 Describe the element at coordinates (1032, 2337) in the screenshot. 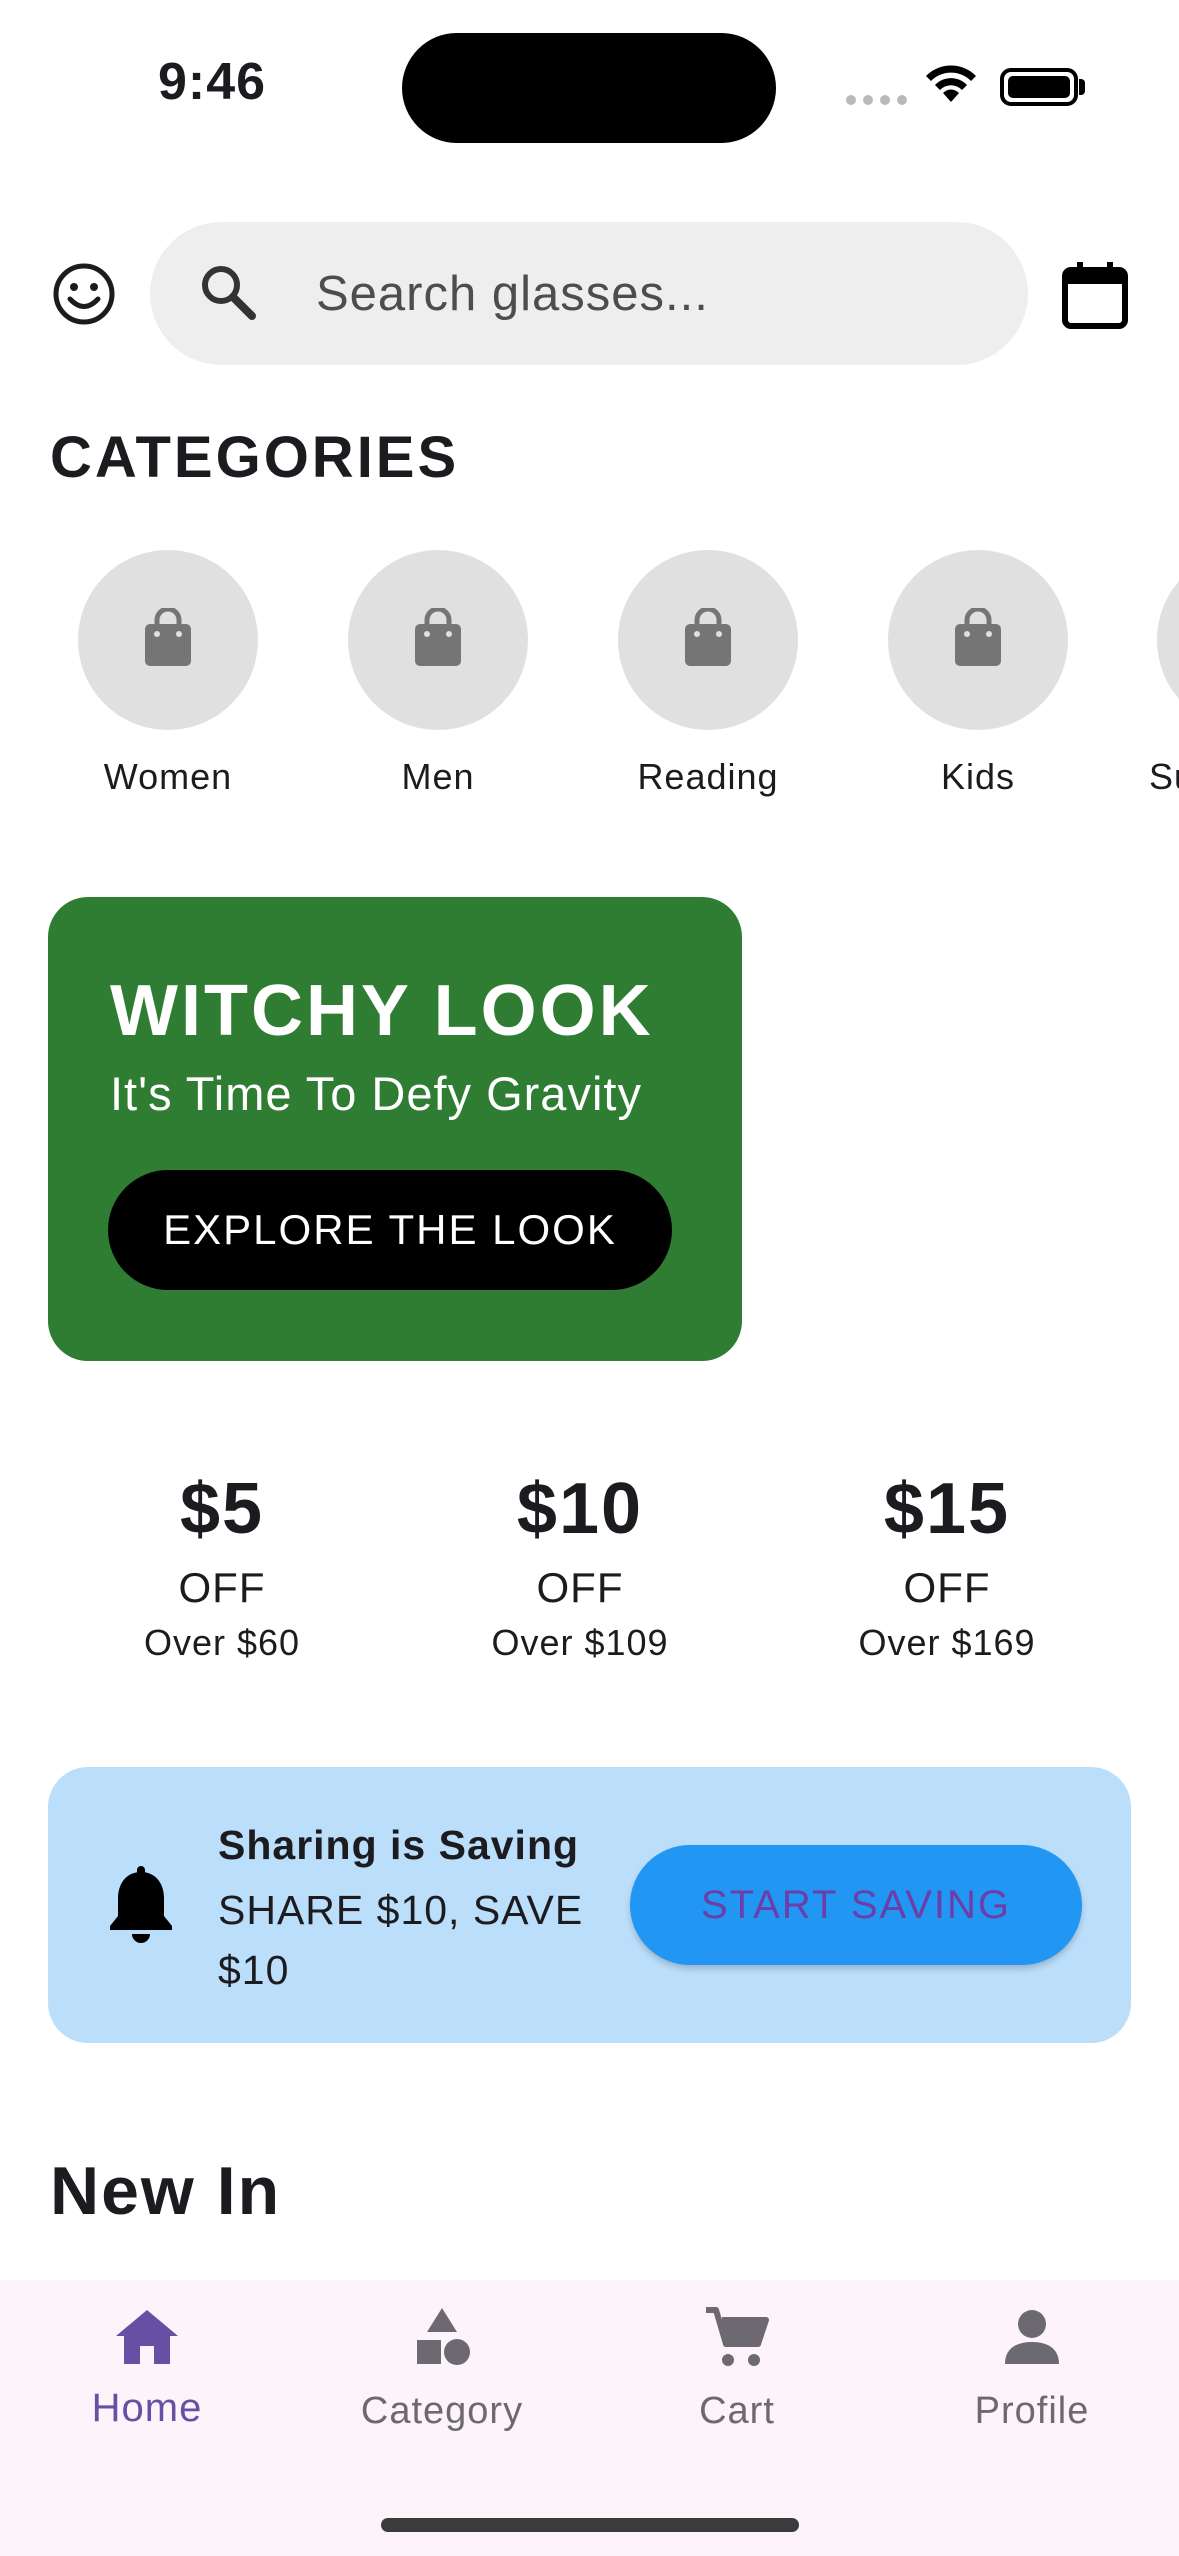

I see `profile-icon` at that location.